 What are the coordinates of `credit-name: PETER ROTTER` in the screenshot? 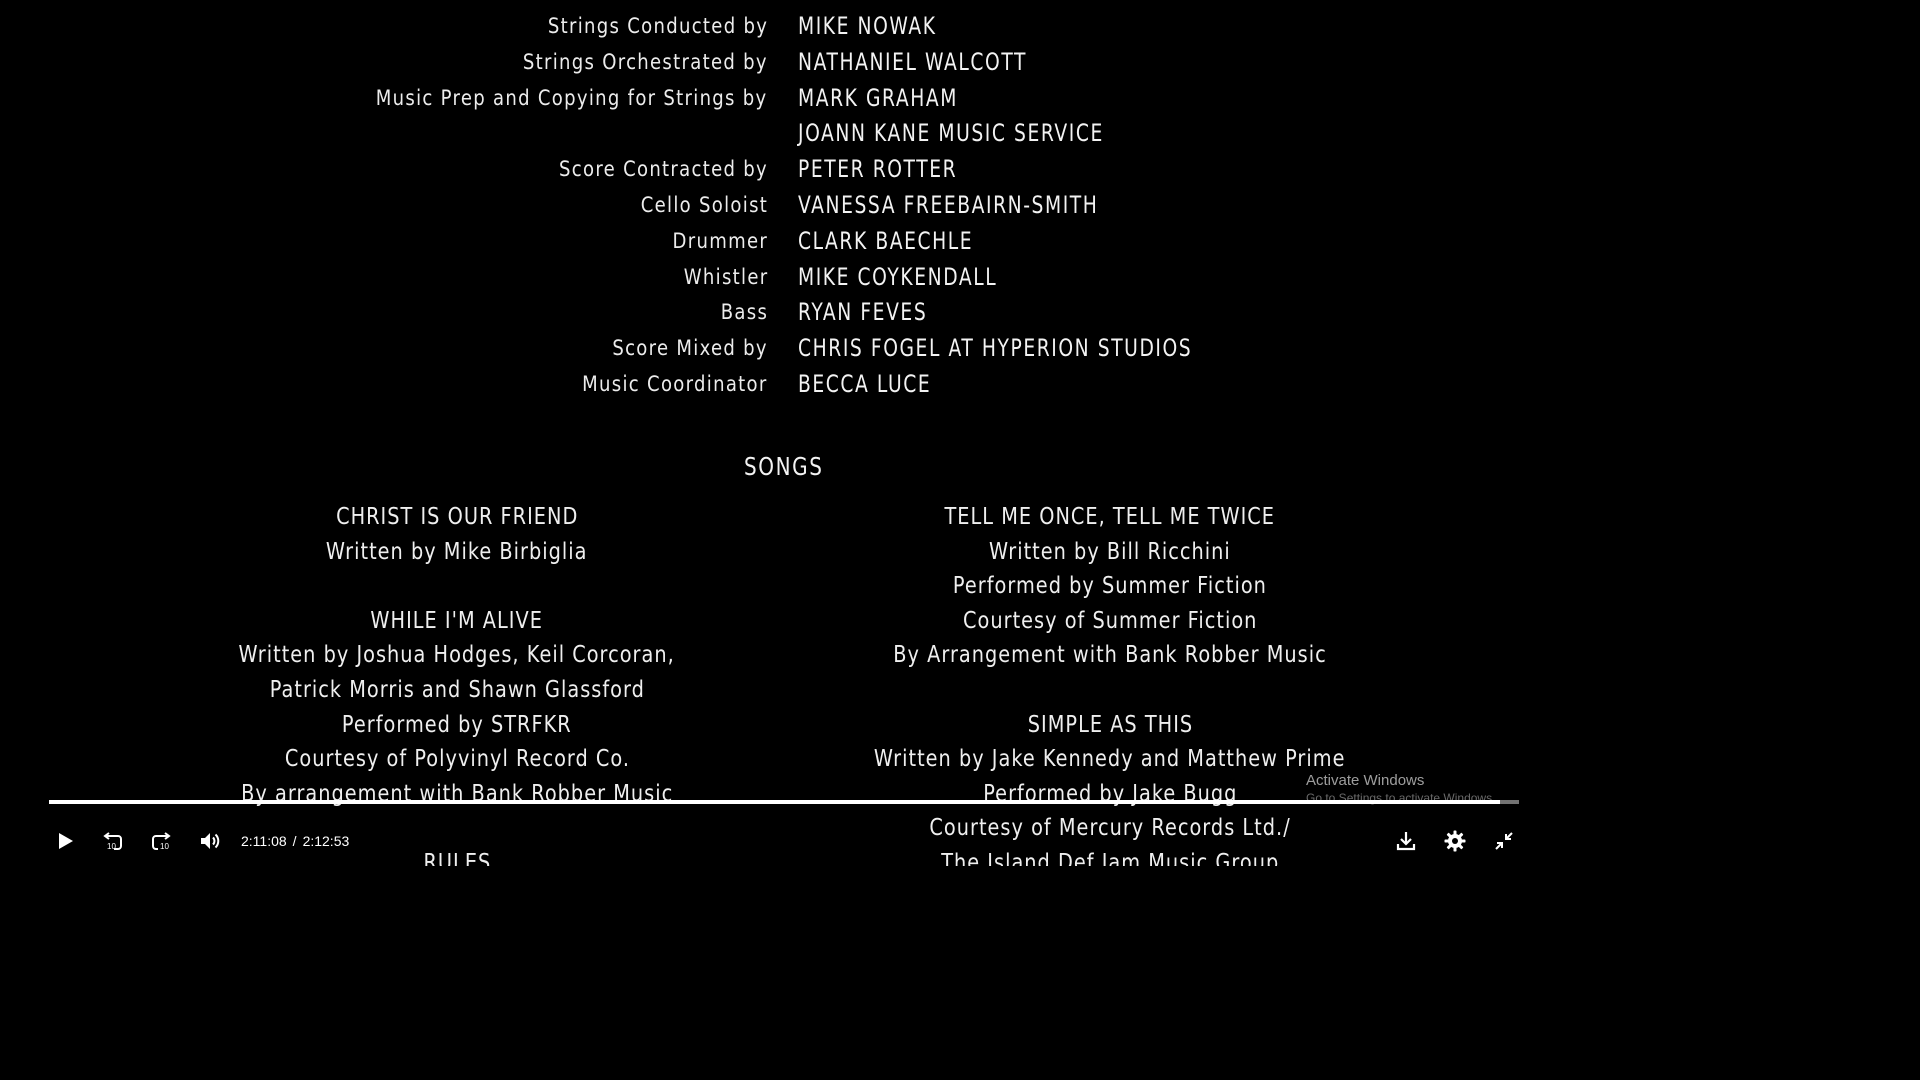 It's located at (878, 169).